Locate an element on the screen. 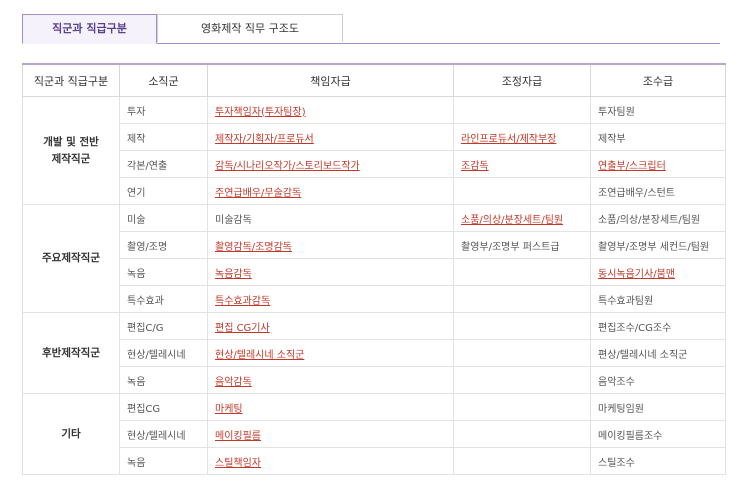 The image size is (740, 499). chief-level-cell: 편집 CG기사 is located at coordinates (330, 326).